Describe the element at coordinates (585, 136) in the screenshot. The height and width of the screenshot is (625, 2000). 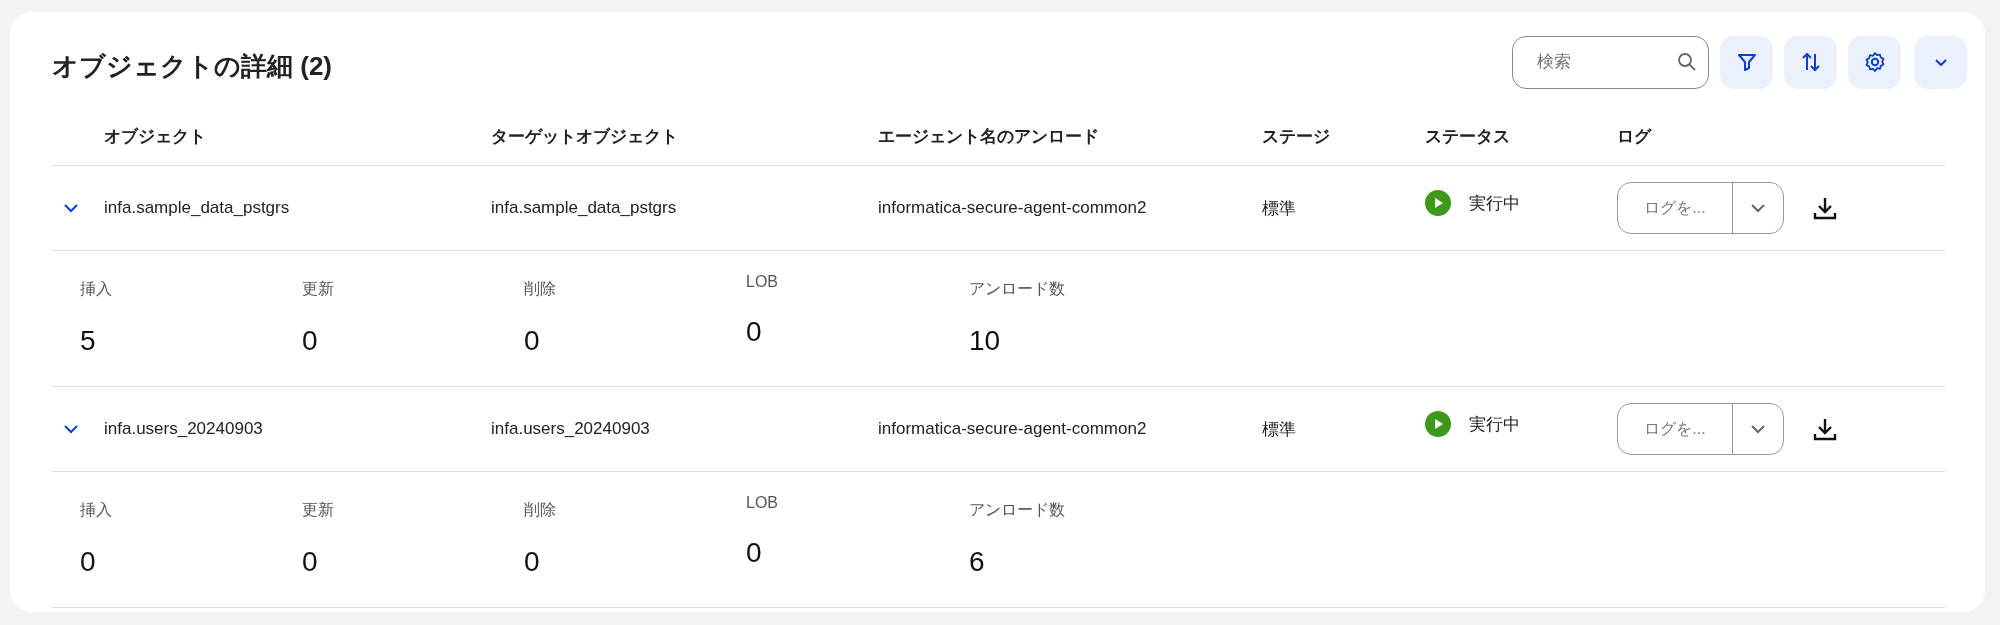
I see `column-header: ターゲットオブジェクト` at that location.